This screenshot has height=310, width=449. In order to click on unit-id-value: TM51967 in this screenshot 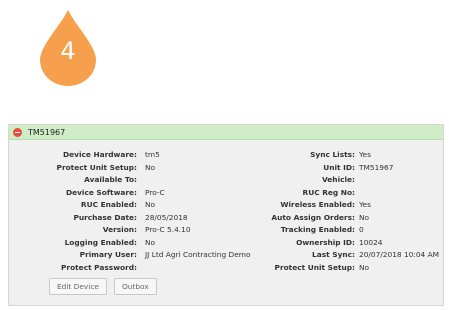, I will do `click(376, 167)`.